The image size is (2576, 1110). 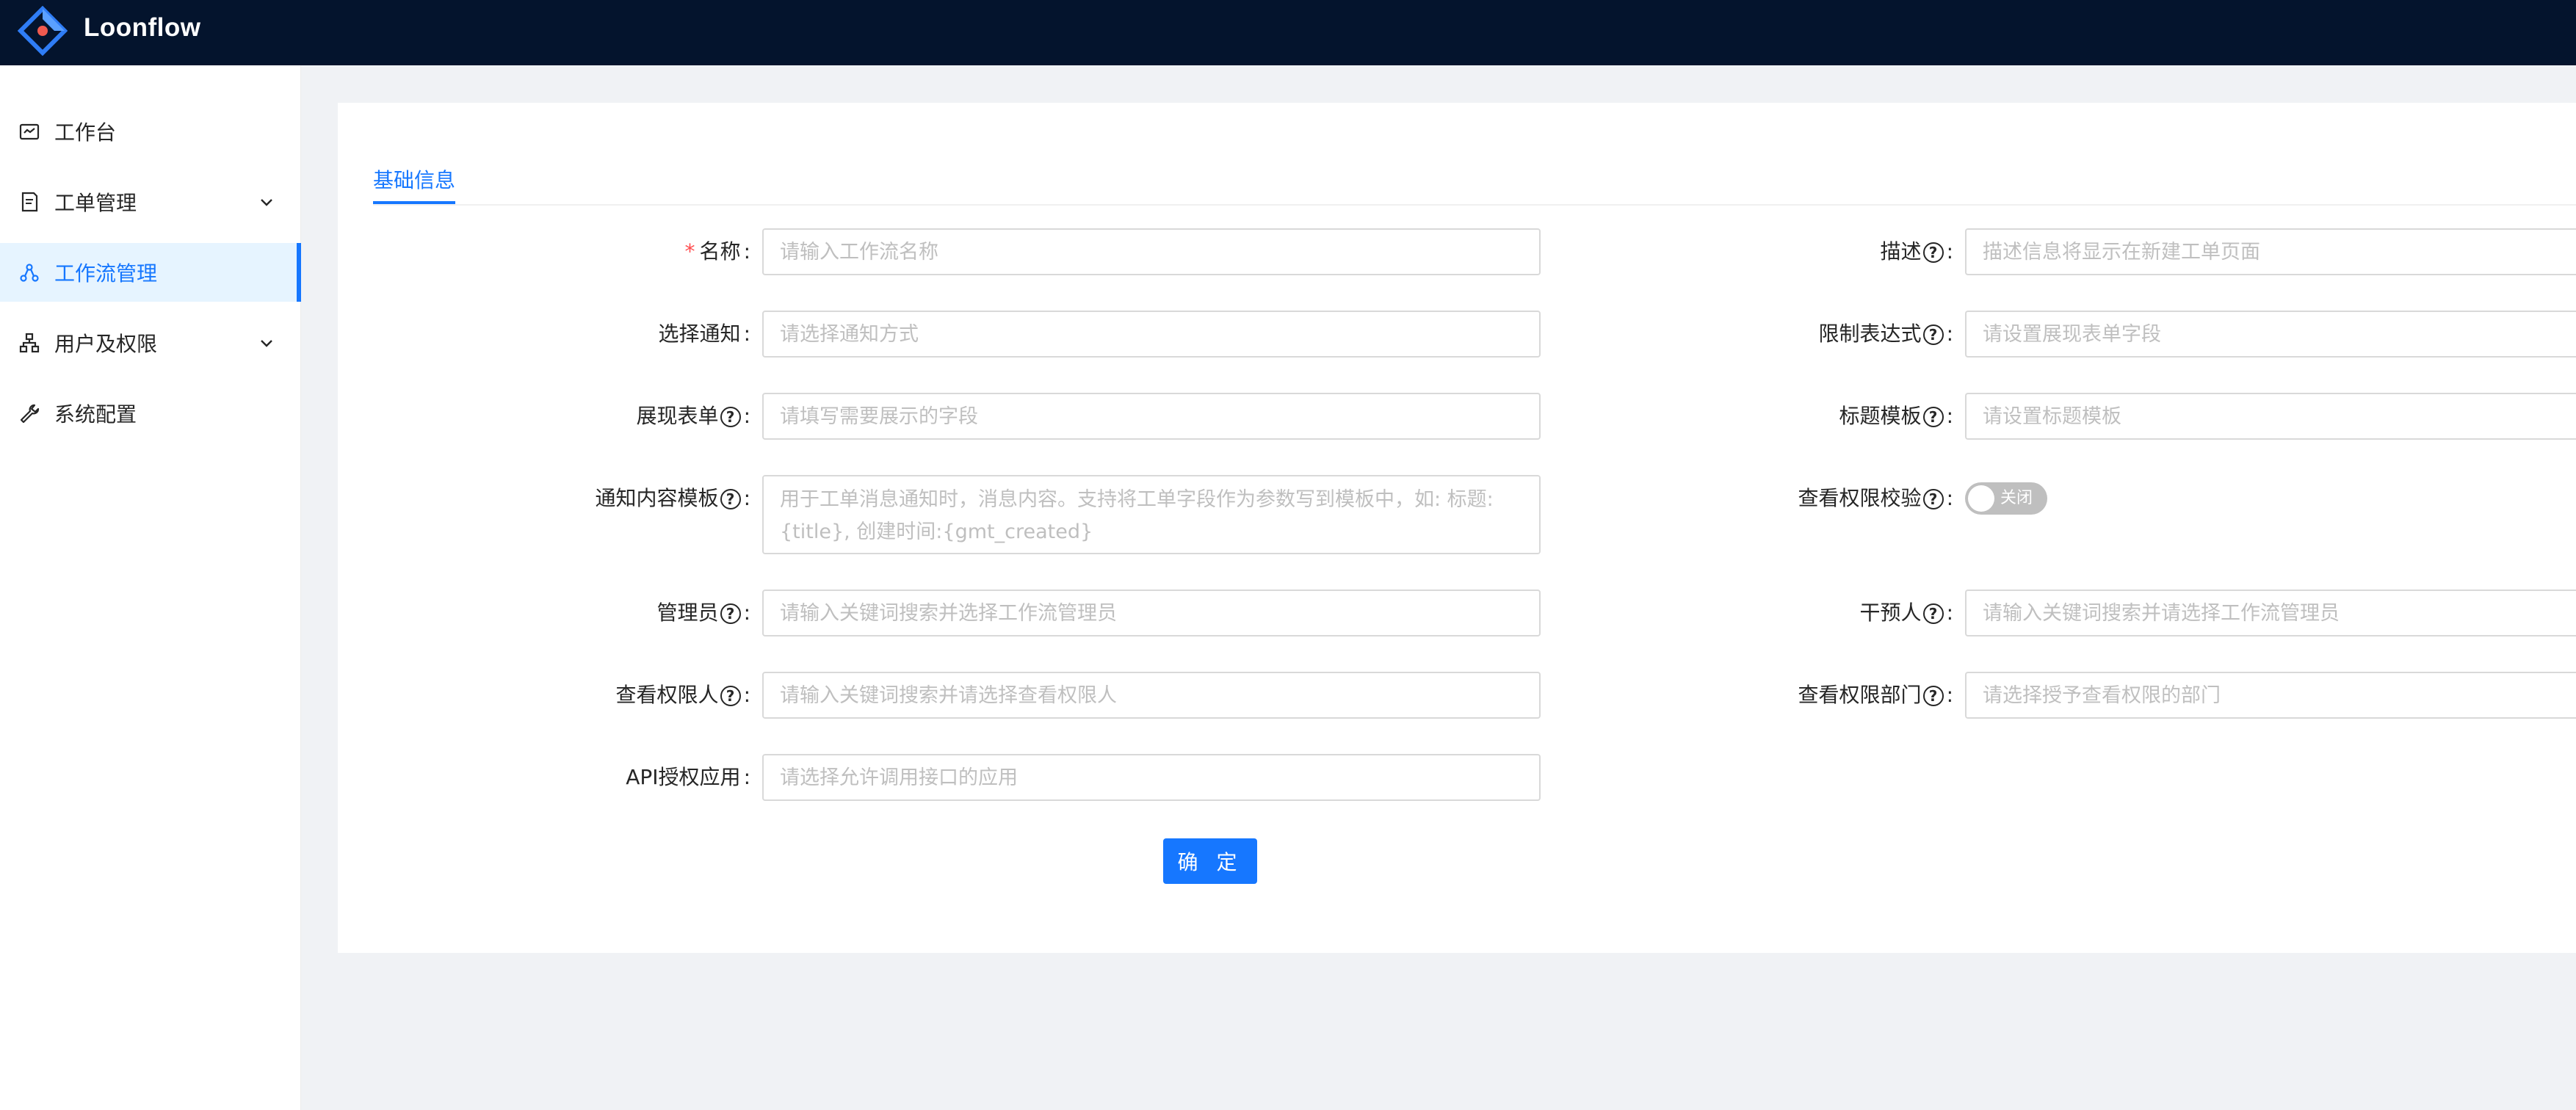 What do you see at coordinates (1151, 777) in the screenshot?
I see `api-apps-select` at bounding box center [1151, 777].